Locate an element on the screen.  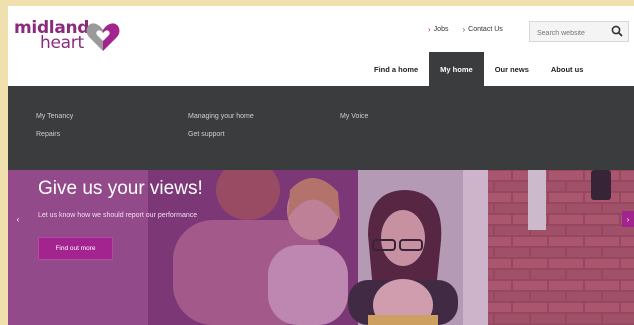
jobs-link-label: Jobs is located at coordinates (441, 29).